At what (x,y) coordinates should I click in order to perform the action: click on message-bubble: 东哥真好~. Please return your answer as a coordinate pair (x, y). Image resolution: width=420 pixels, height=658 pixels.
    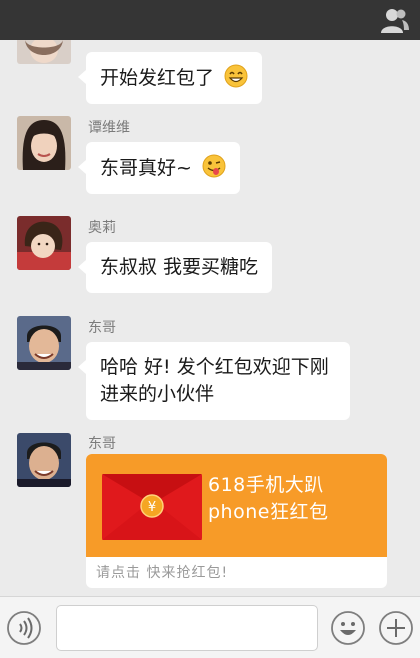
    Looking at the image, I should click on (159, 168).